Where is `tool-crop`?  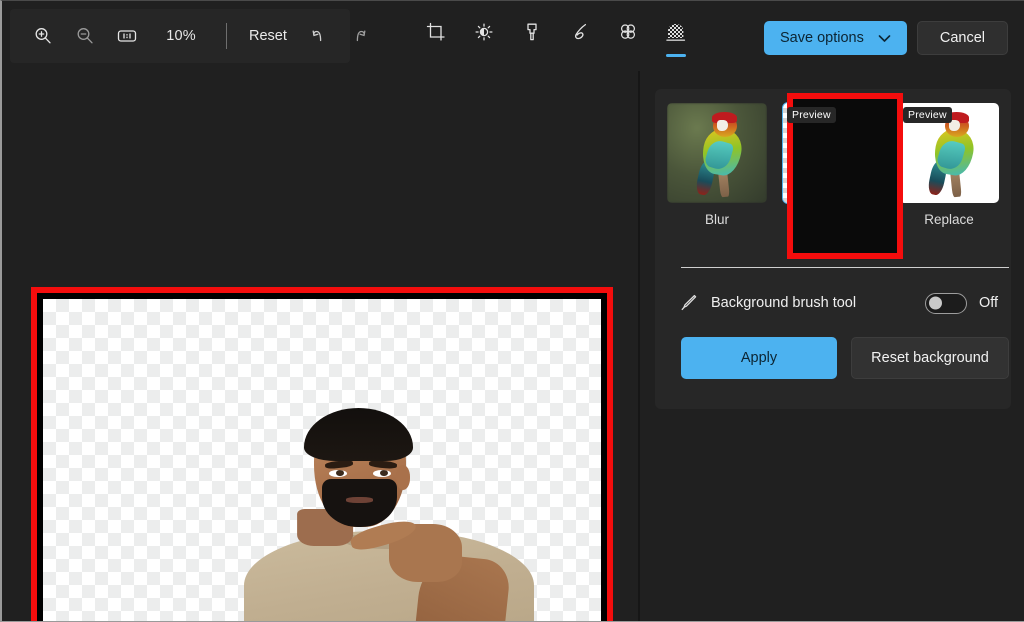
tool-crop is located at coordinates (436, 38).